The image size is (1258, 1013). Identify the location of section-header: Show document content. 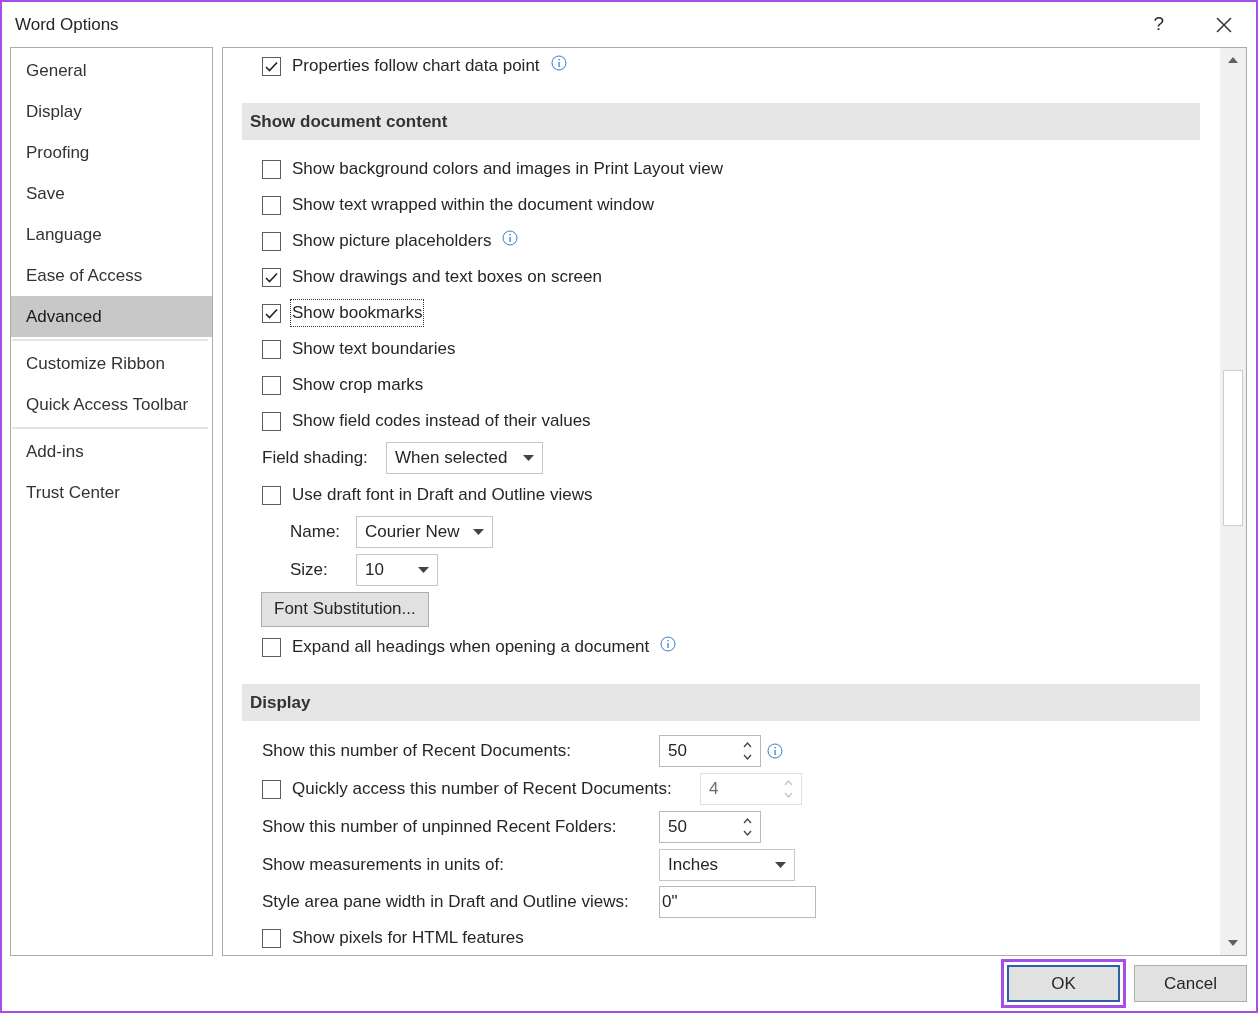
(721, 121).